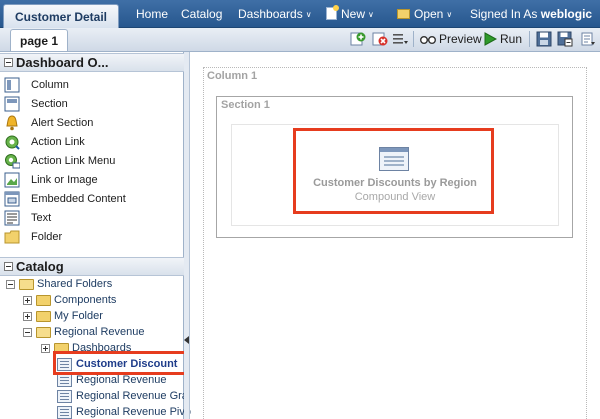 Image resolution: width=600 pixels, height=419 pixels. What do you see at coordinates (75, 284) in the screenshot?
I see `tree-label: Shared Folders` at bounding box center [75, 284].